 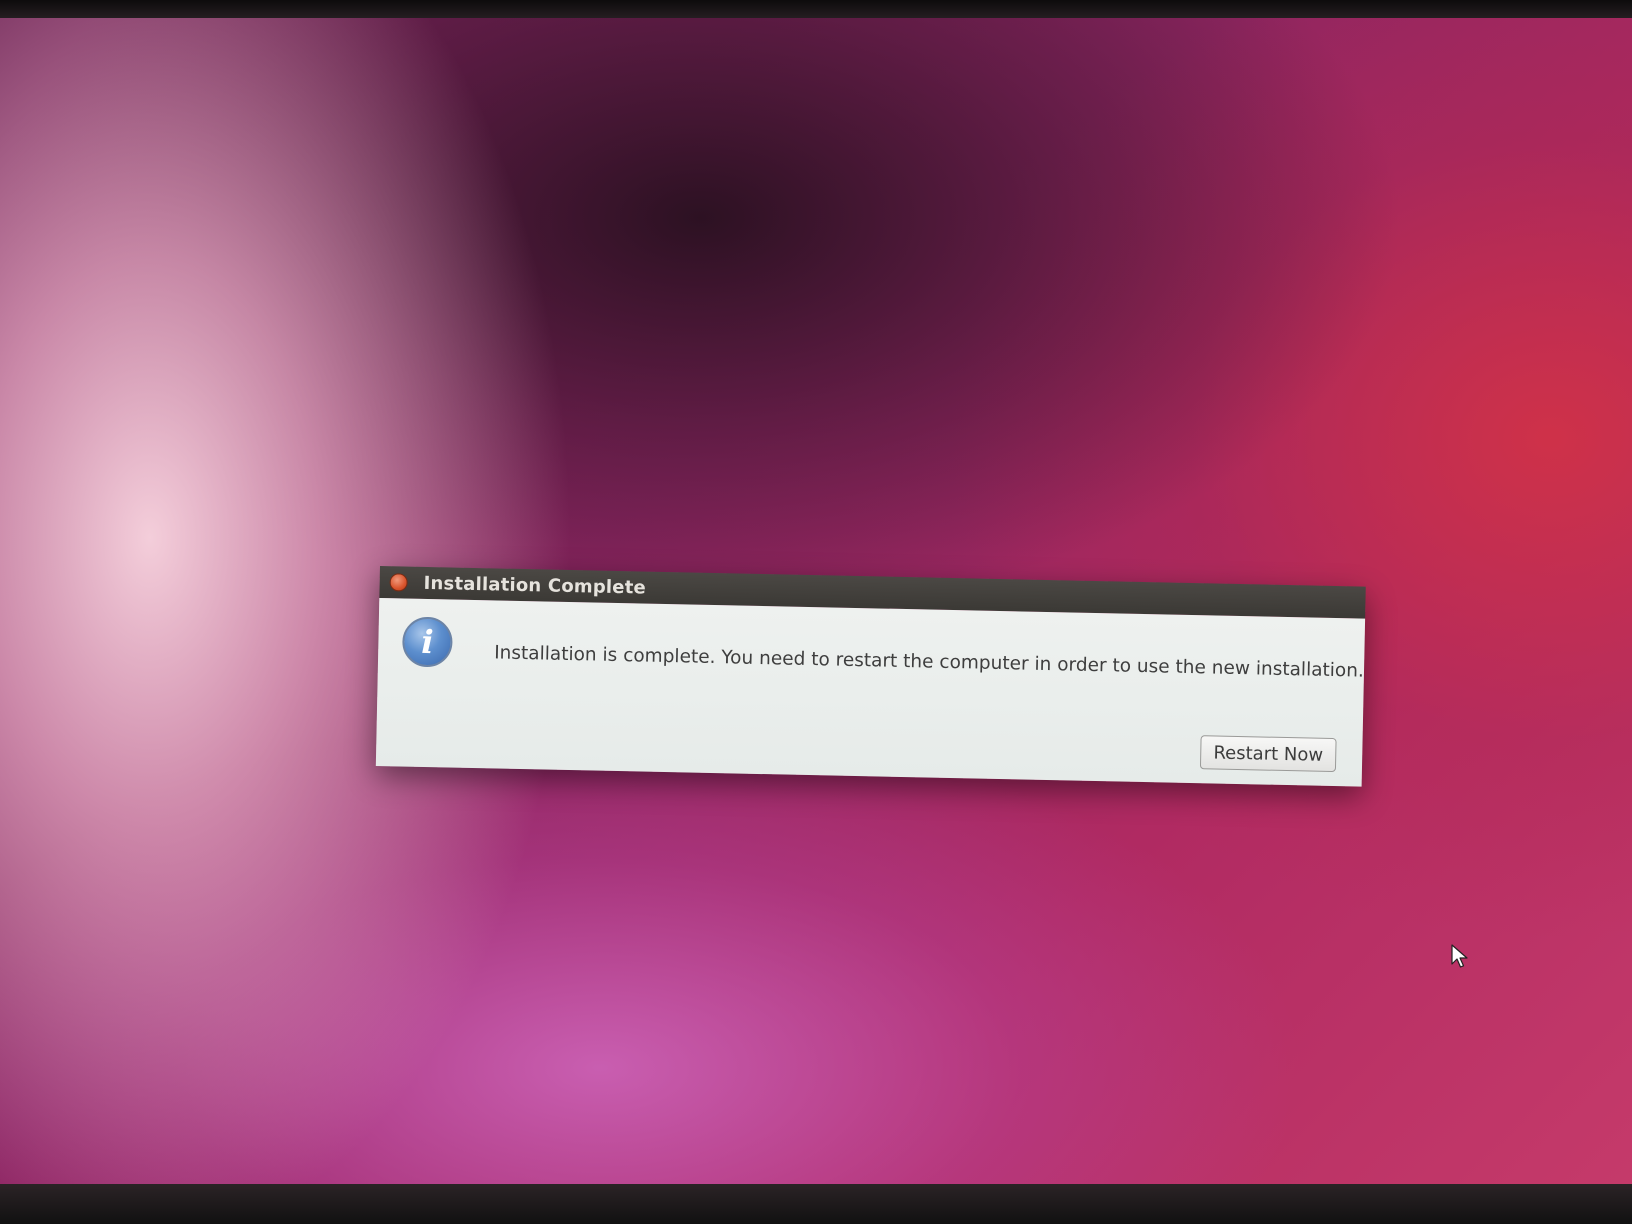 I want to click on dialog-title: Installation Complete, so click(x=535, y=585).